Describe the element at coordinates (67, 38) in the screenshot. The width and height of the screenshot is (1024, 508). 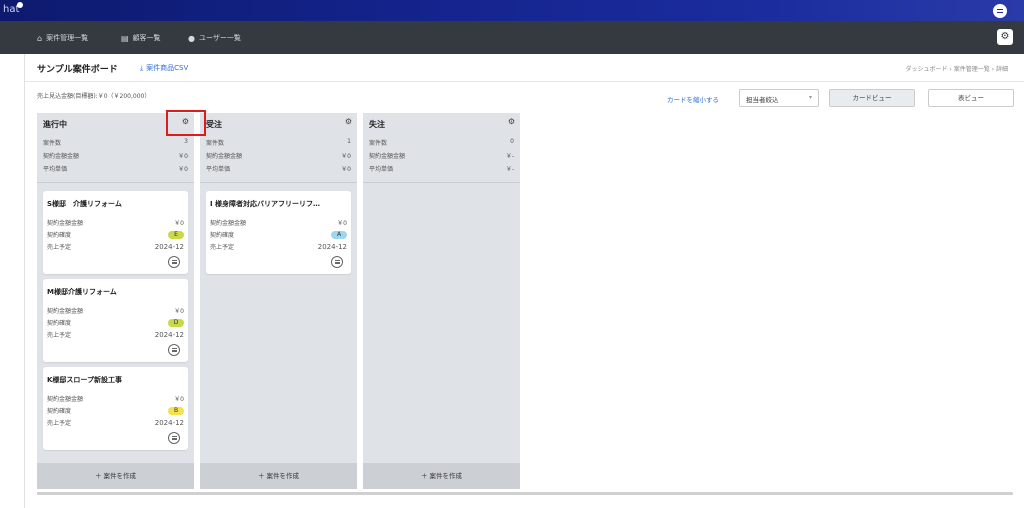
I see `nav-label: 案件管理一覧` at that location.